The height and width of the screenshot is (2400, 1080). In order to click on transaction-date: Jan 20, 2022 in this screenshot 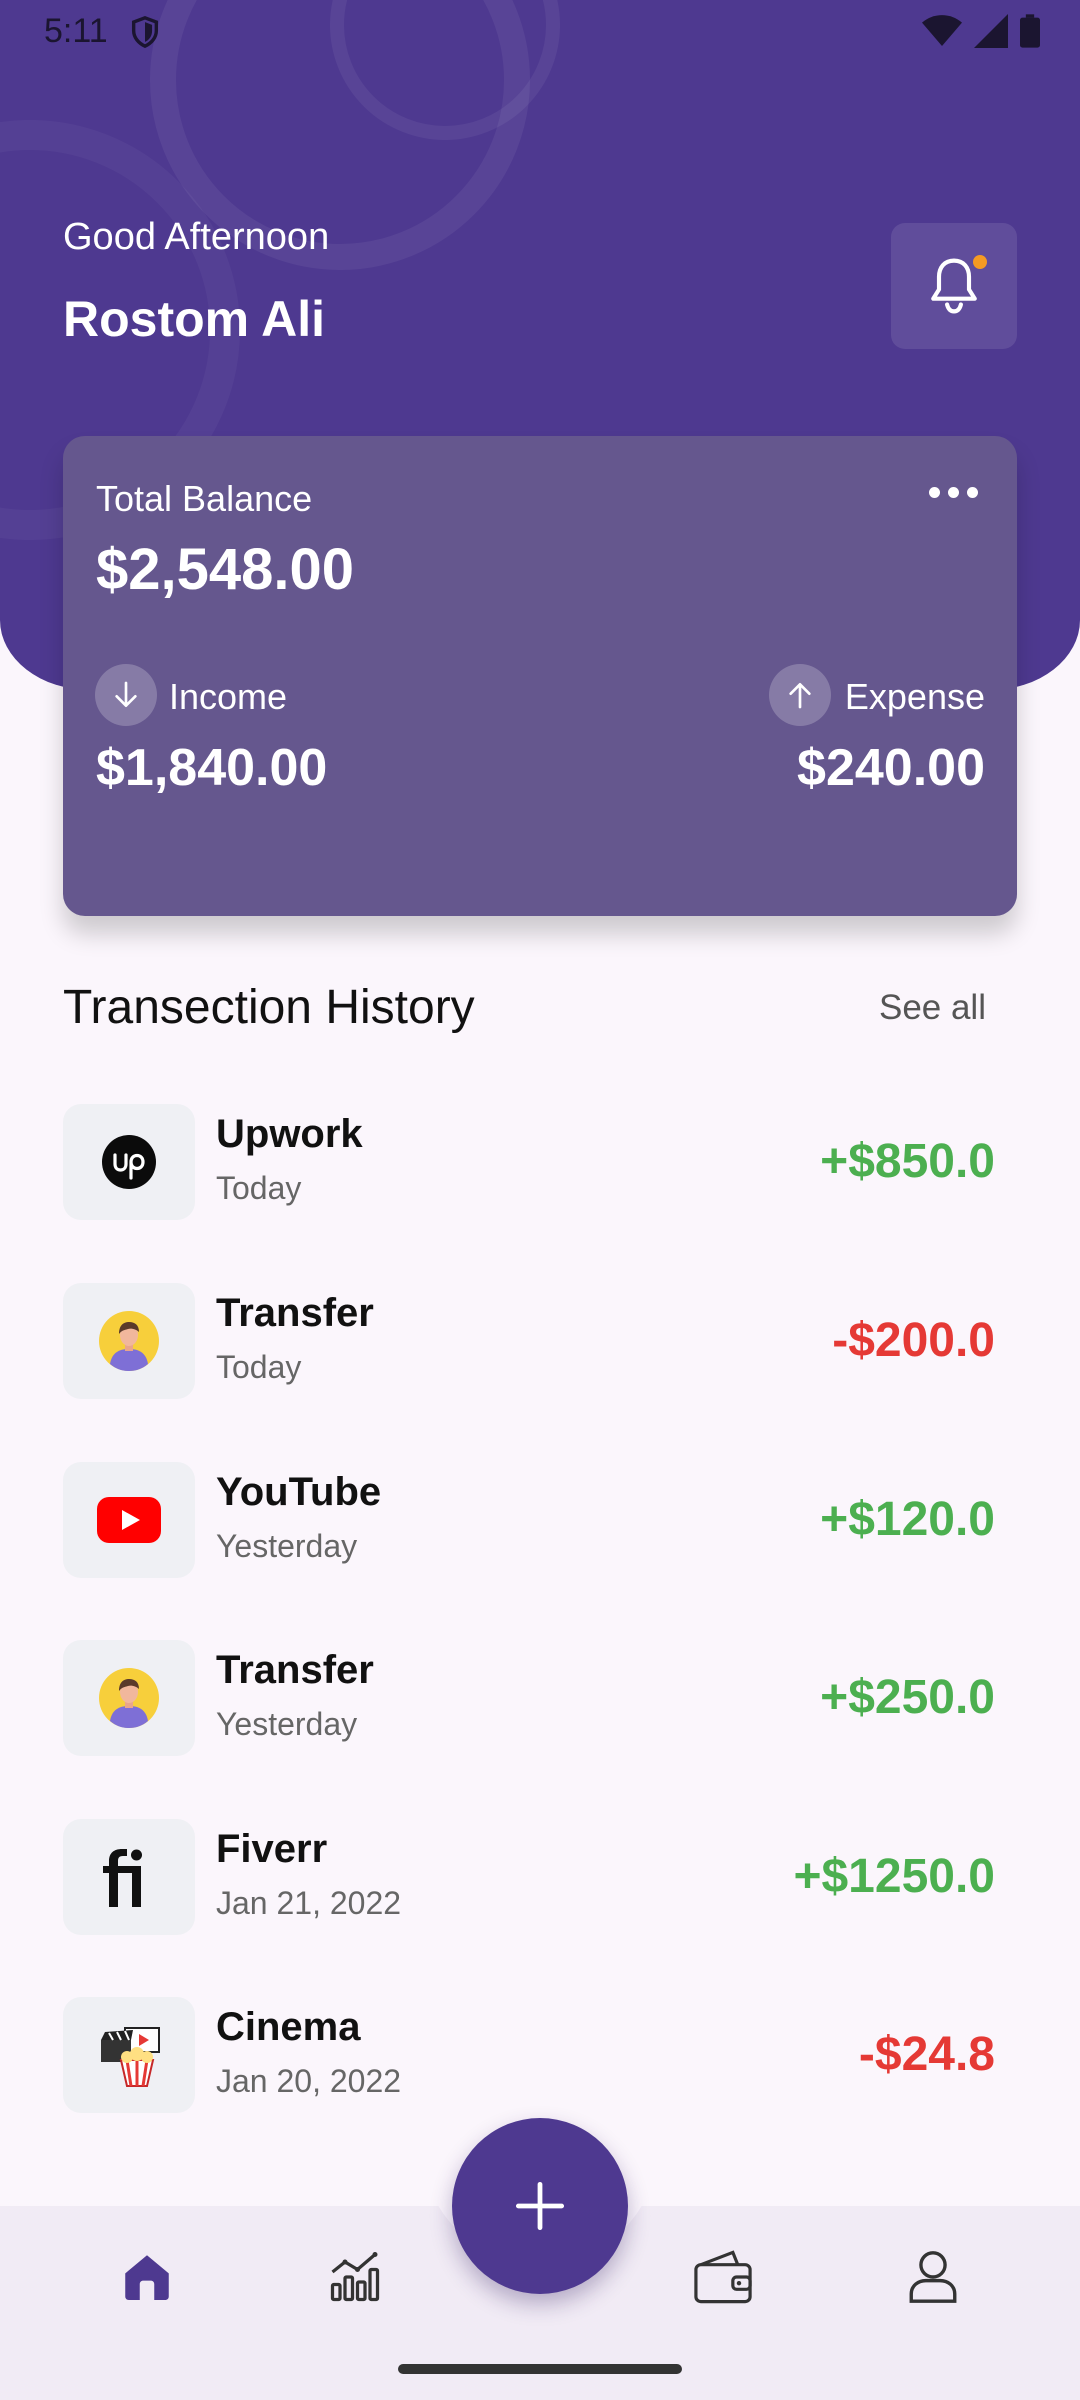, I will do `click(309, 2081)`.